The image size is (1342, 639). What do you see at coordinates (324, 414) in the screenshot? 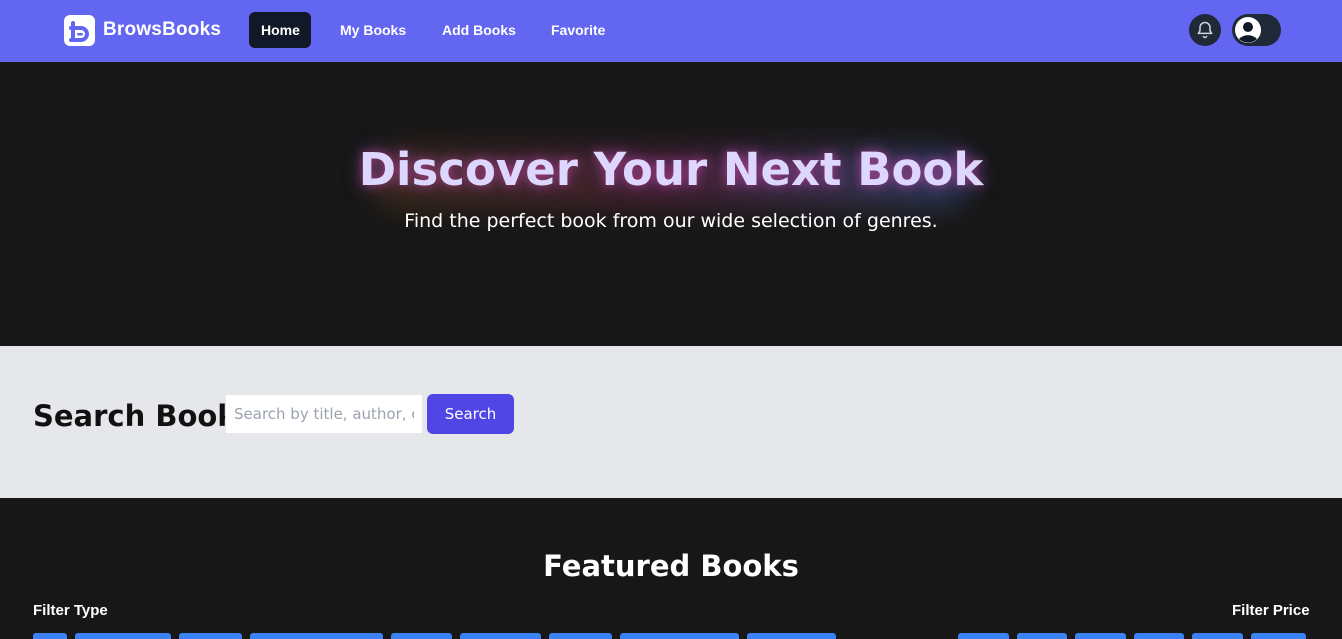
I see `search-input` at bounding box center [324, 414].